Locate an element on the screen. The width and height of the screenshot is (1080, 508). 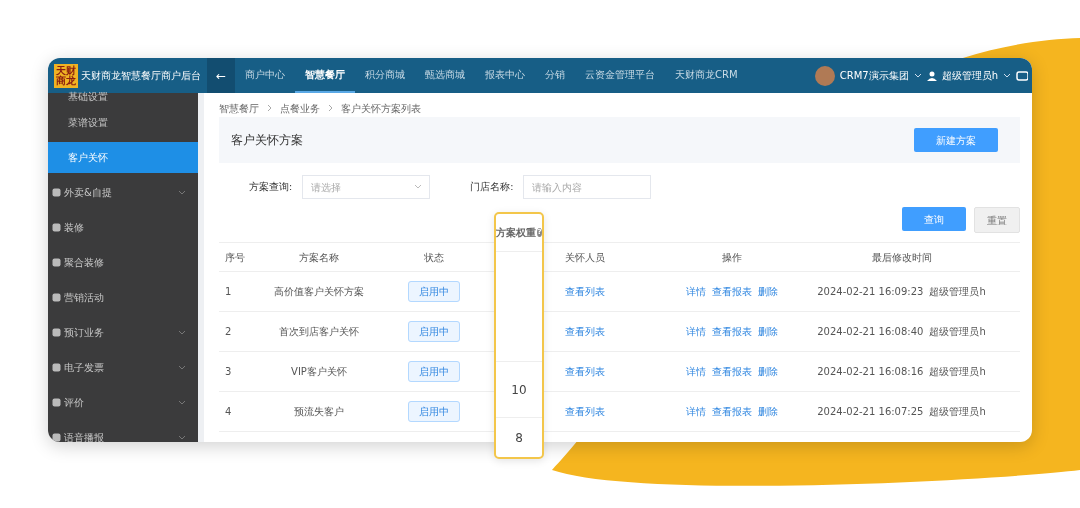
modified-time: 2024-02-21 16:08:16 is located at coordinates (870, 372).